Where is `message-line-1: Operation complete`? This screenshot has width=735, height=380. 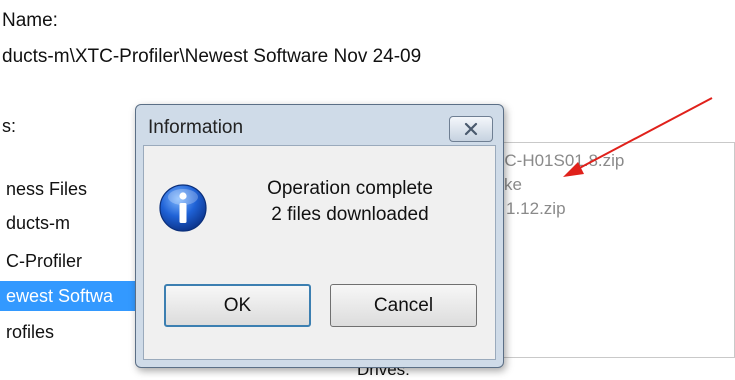
message-line-1: Operation complete is located at coordinates (350, 188).